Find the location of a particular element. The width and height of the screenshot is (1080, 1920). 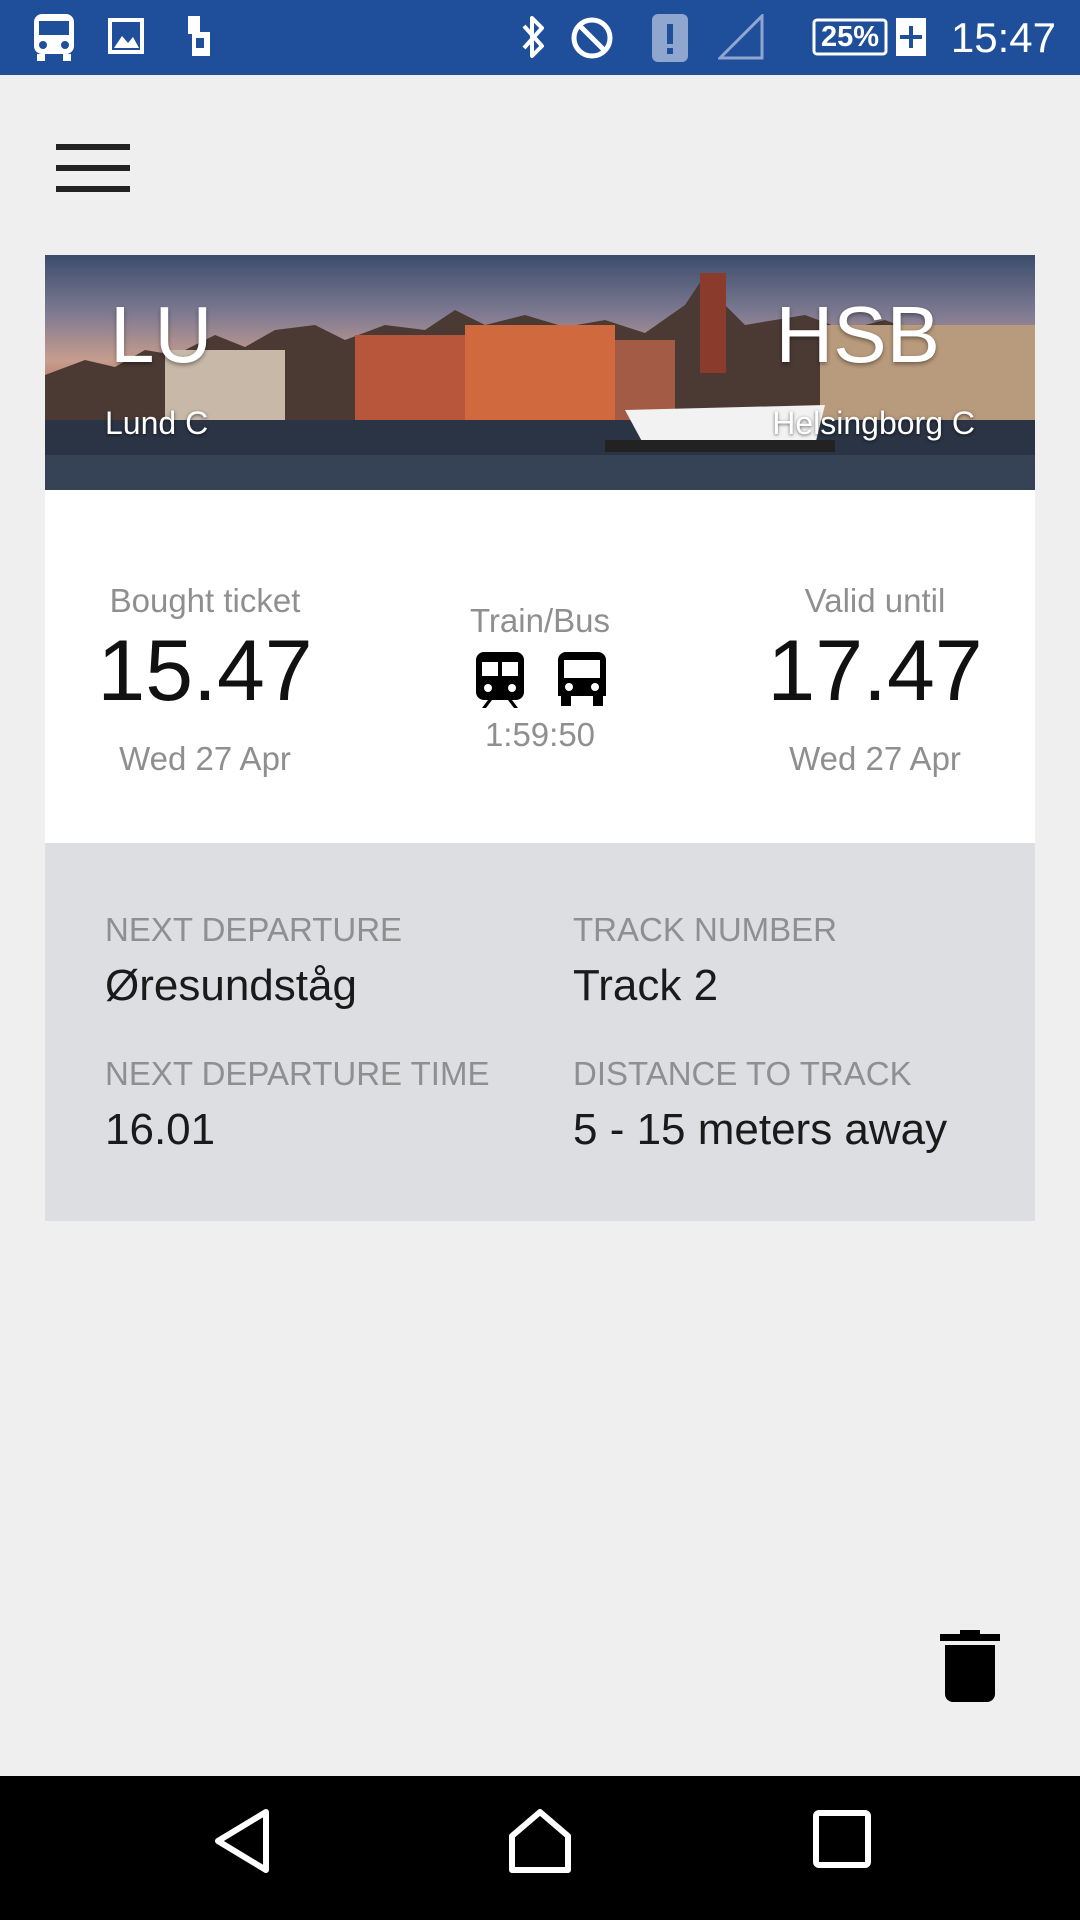

bought-ticket-label: Bought ticket is located at coordinates (205, 600).